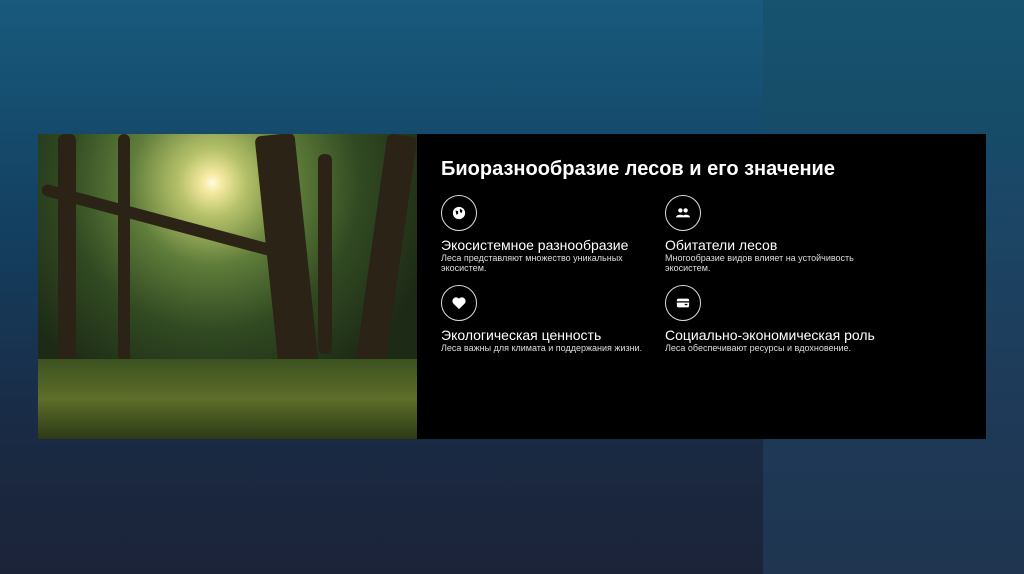 This screenshot has width=1024, height=574. Describe the element at coordinates (758, 348) in the screenshot. I see `feature-desc: Леса обеспечивают ресурсы и вдохновение.` at that location.